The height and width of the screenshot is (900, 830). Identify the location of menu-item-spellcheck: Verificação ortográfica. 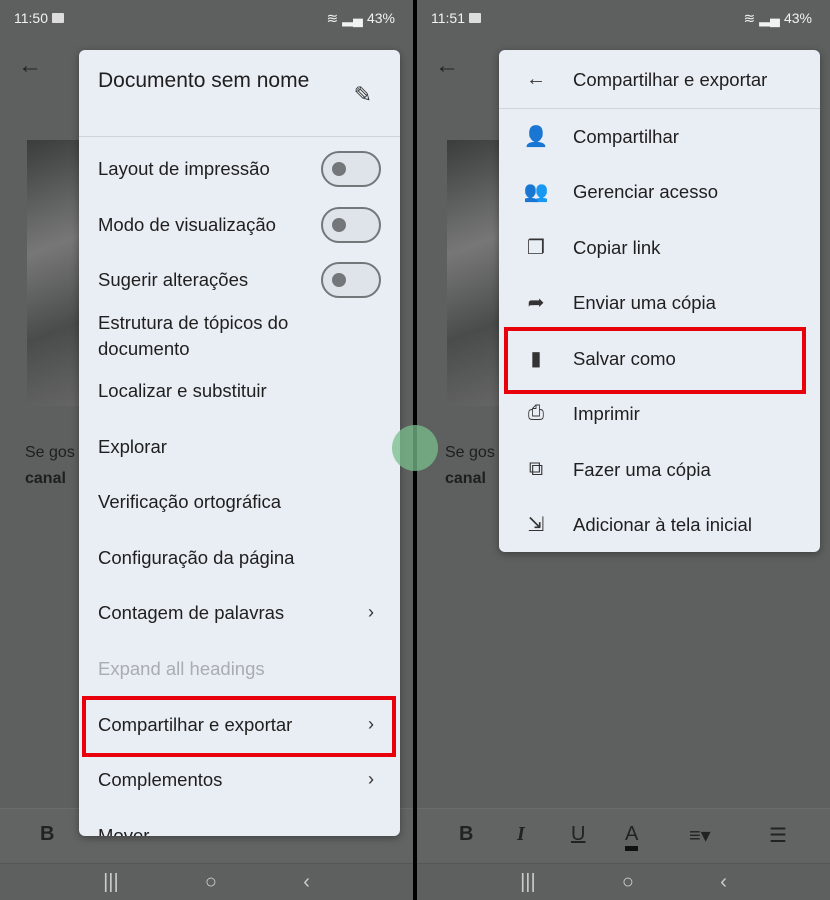
(239, 501).